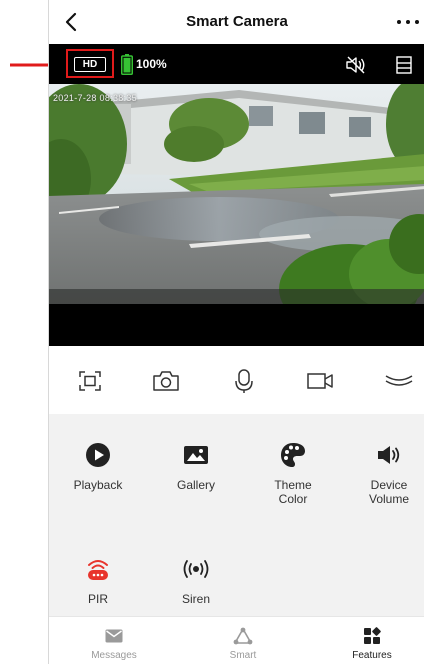  Describe the element at coordinates (98, 570) in the screenshot. I see `pir-sensor-icon` at that location.